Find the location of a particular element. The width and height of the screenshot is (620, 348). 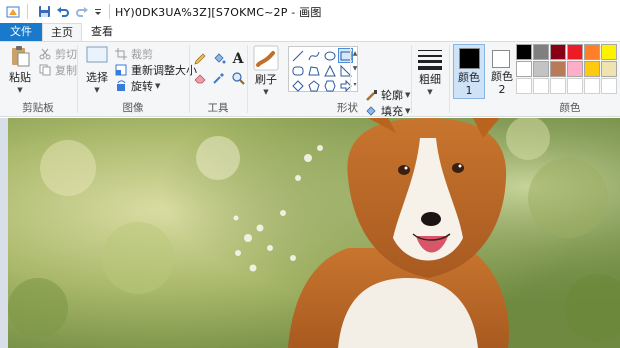

scroll-up-icon: ▲ is located at coordinates (355, 53).